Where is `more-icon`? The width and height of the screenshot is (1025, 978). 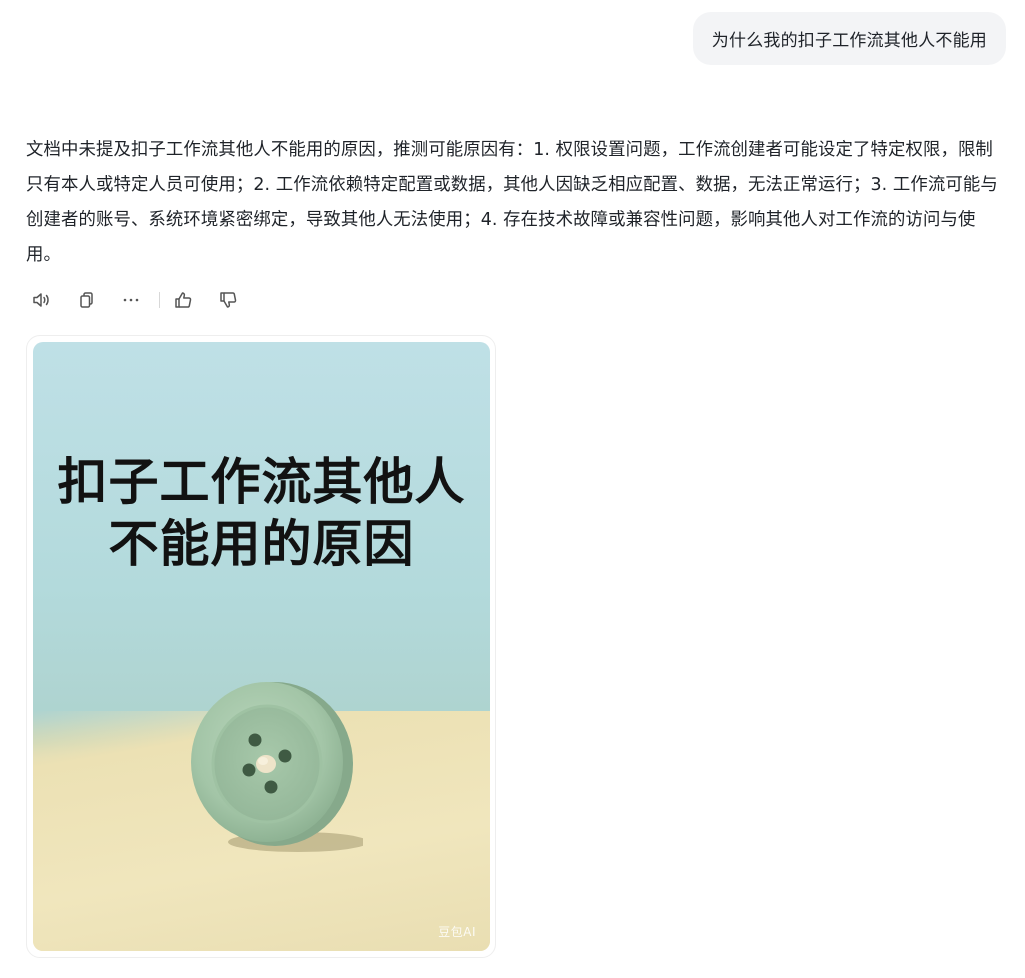
more-icon is located at coordinates (131, 300).